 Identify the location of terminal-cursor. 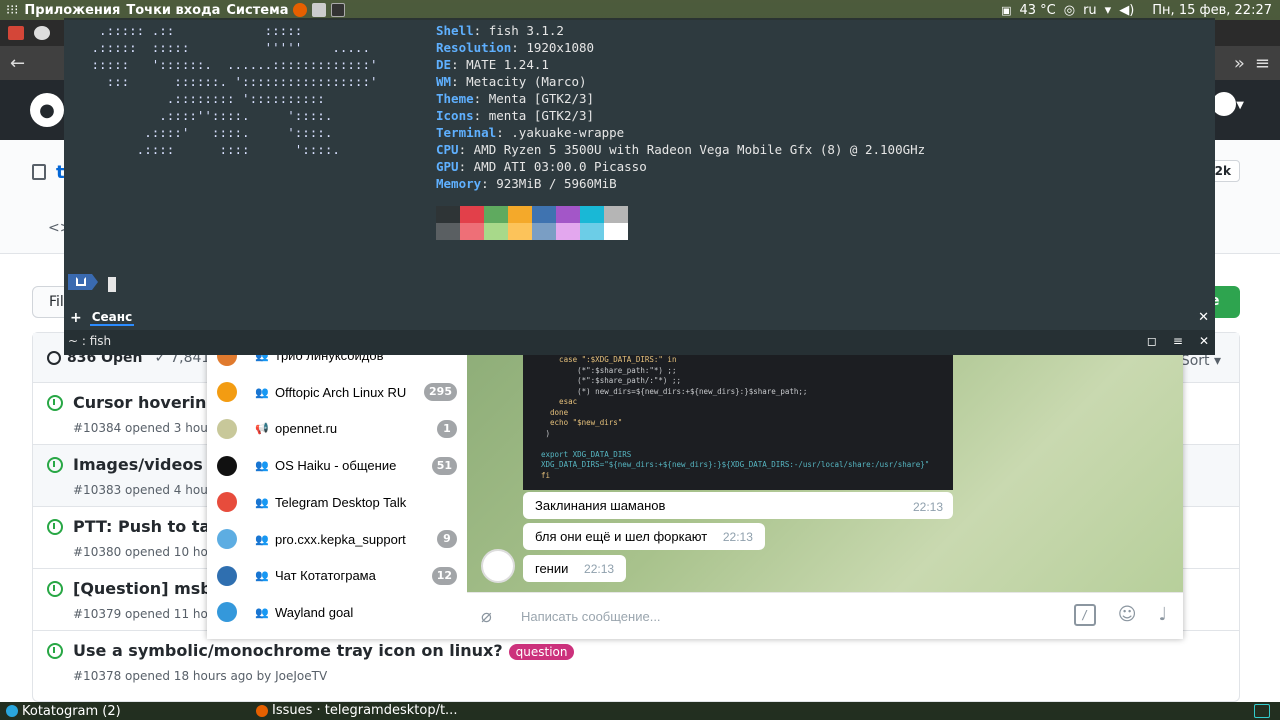
(112, 284).